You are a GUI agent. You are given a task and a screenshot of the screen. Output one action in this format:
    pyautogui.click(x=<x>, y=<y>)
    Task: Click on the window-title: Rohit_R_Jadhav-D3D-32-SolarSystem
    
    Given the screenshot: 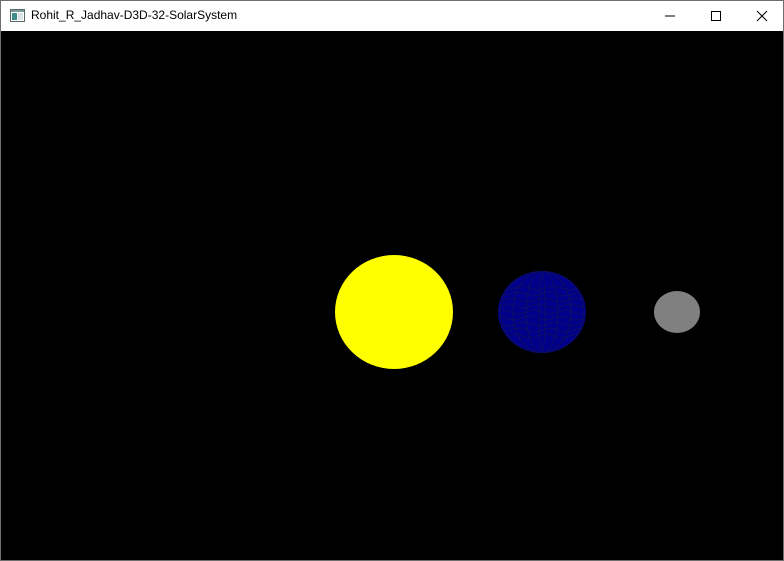 What is the action you would take?
    pyautogui.click(x=134, y=15)
    